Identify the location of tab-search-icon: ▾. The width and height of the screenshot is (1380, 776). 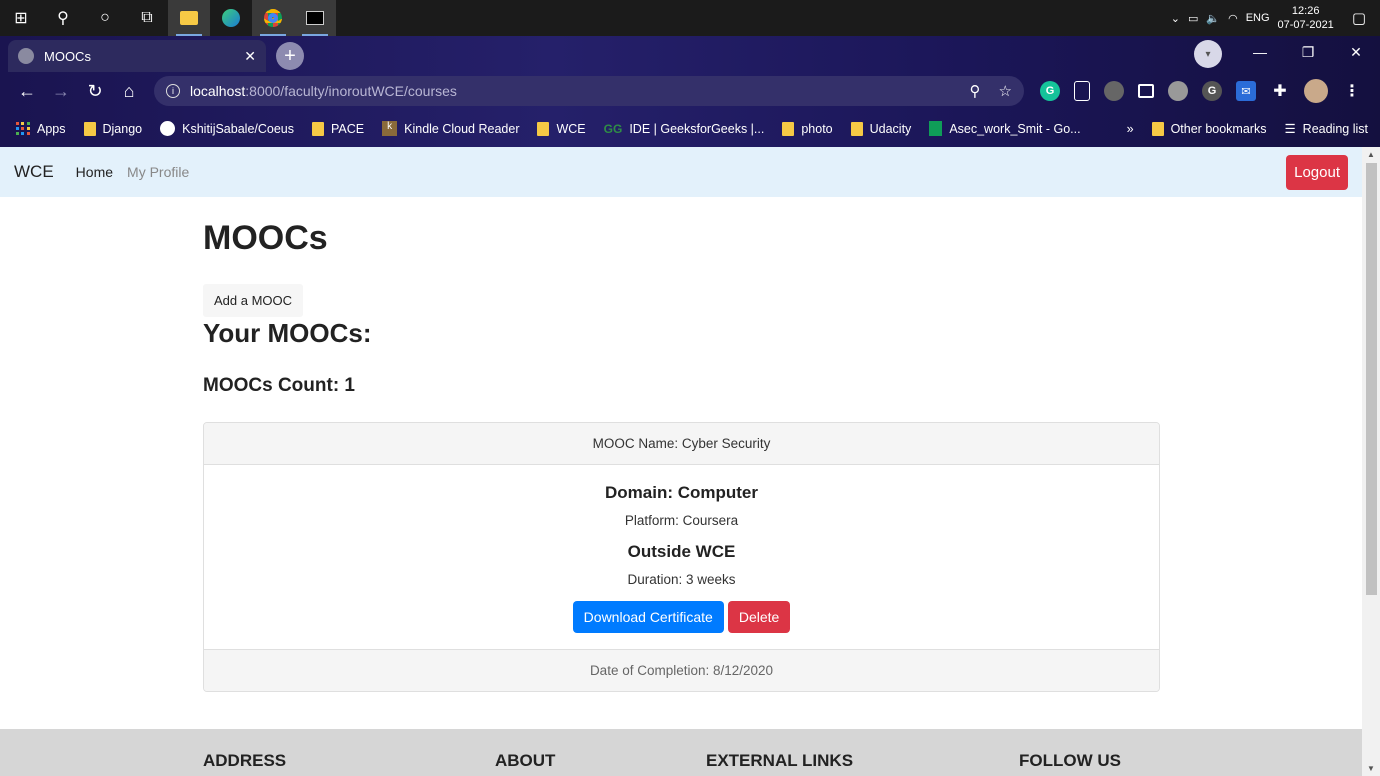
(1208, 54).